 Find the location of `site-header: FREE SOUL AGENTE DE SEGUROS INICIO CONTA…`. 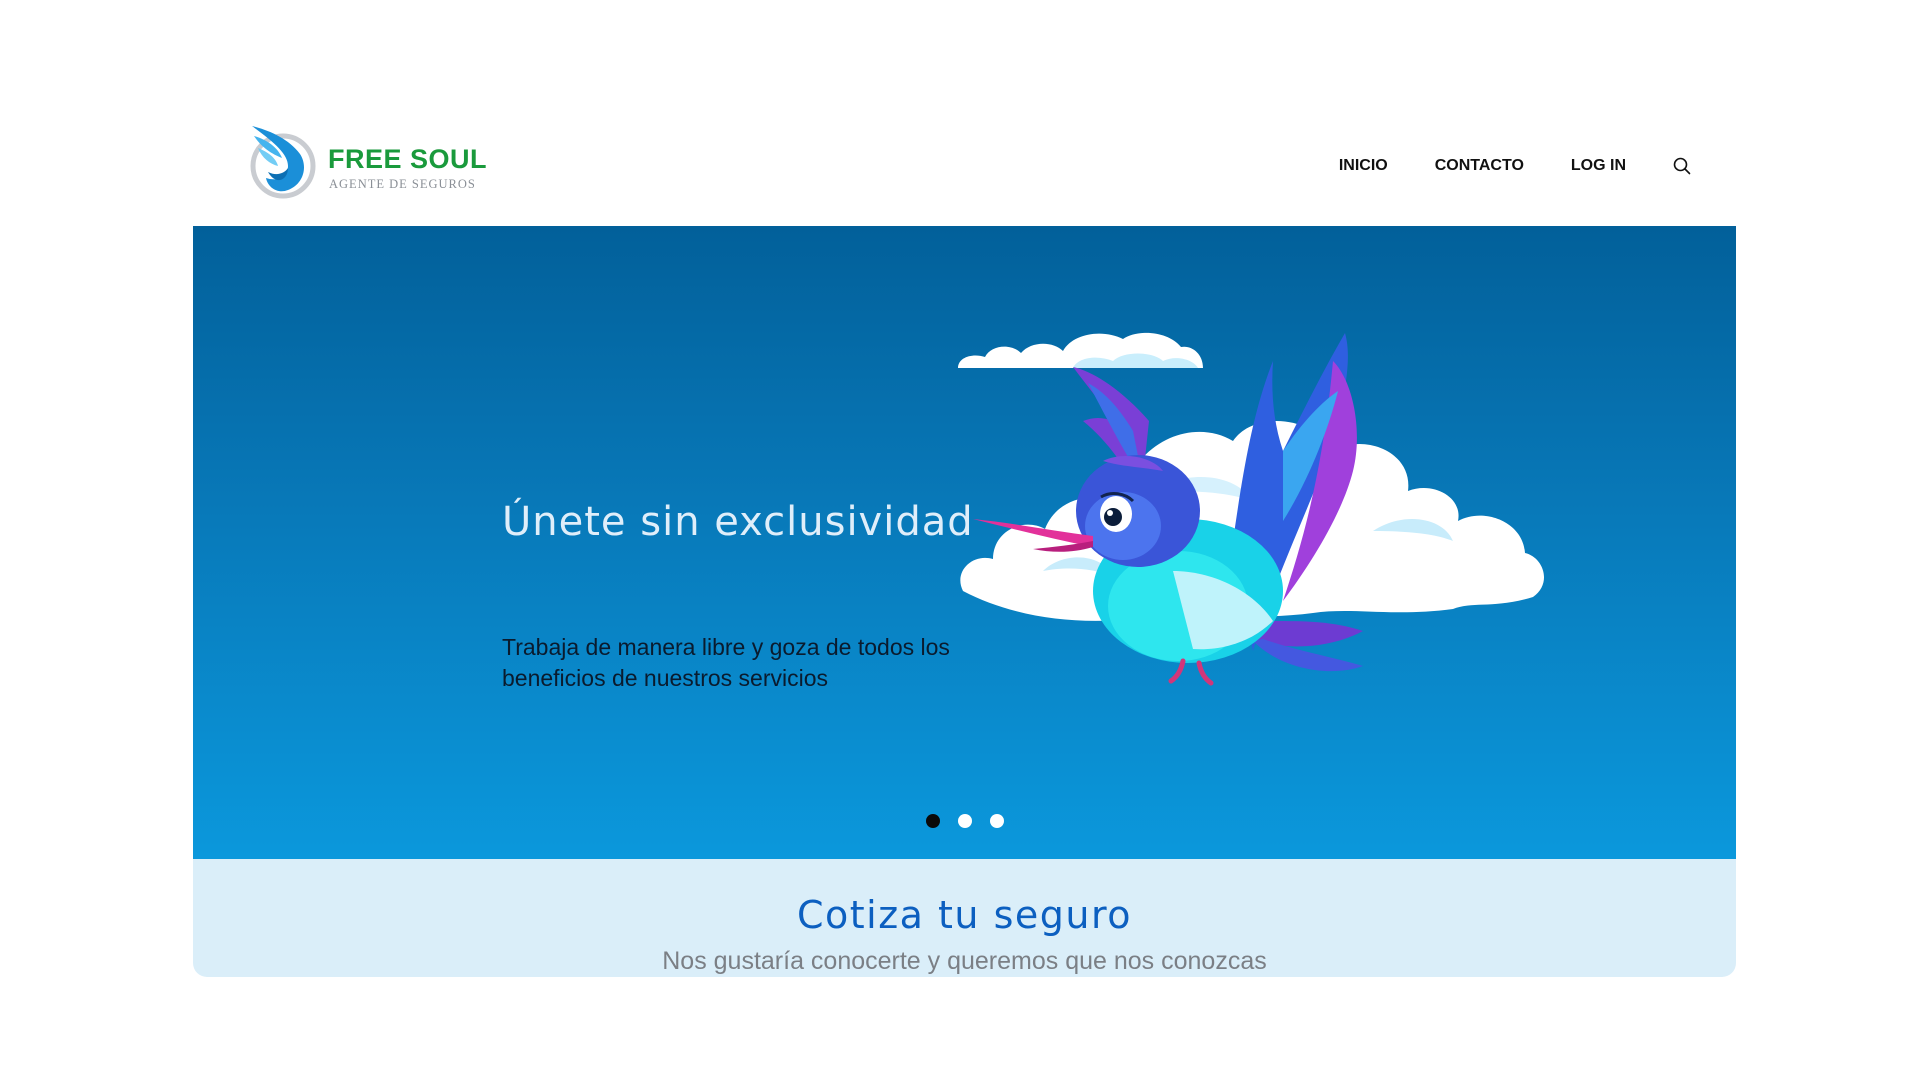

site-header: FREE SOUL AGENTE DE SEGUROS INICIO CONTA… is located at coordinates (964, 163).